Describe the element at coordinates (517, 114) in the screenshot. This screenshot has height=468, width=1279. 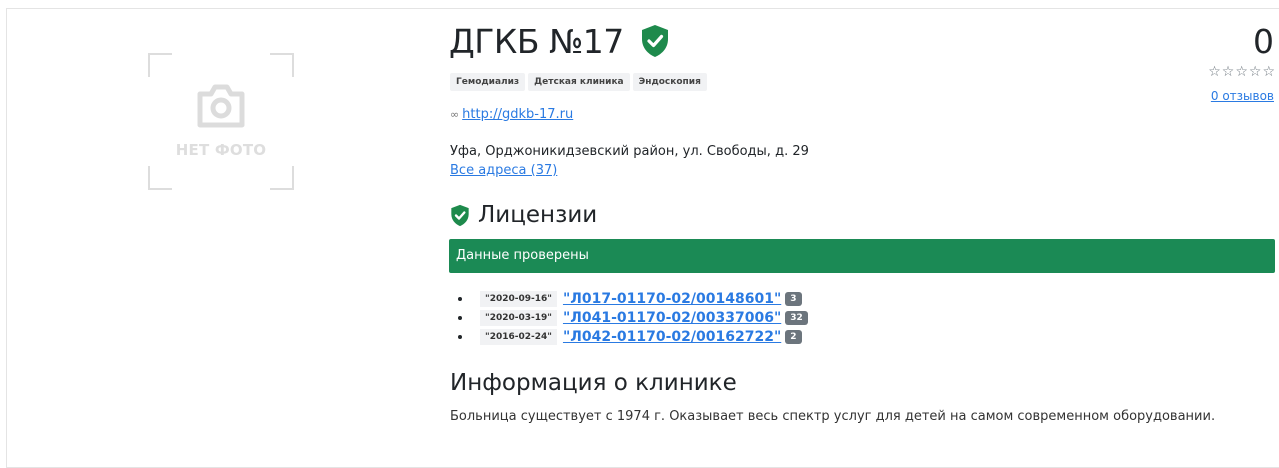
I see `website-link: http://gdkb-17.ru` at that location.